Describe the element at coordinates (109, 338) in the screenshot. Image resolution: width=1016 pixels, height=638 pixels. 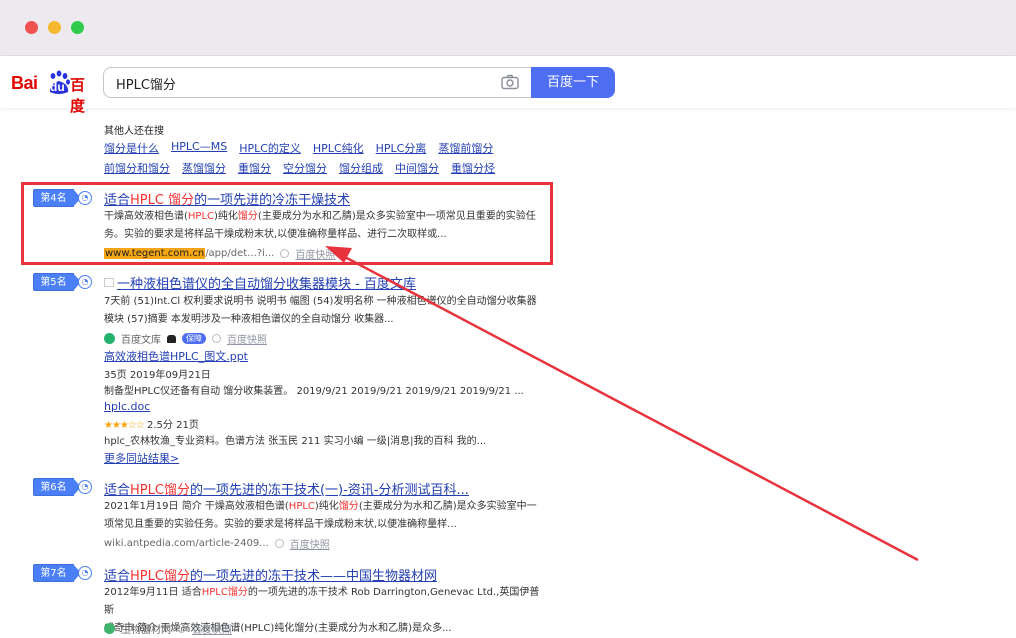
I see `wenku-icon` at that location.